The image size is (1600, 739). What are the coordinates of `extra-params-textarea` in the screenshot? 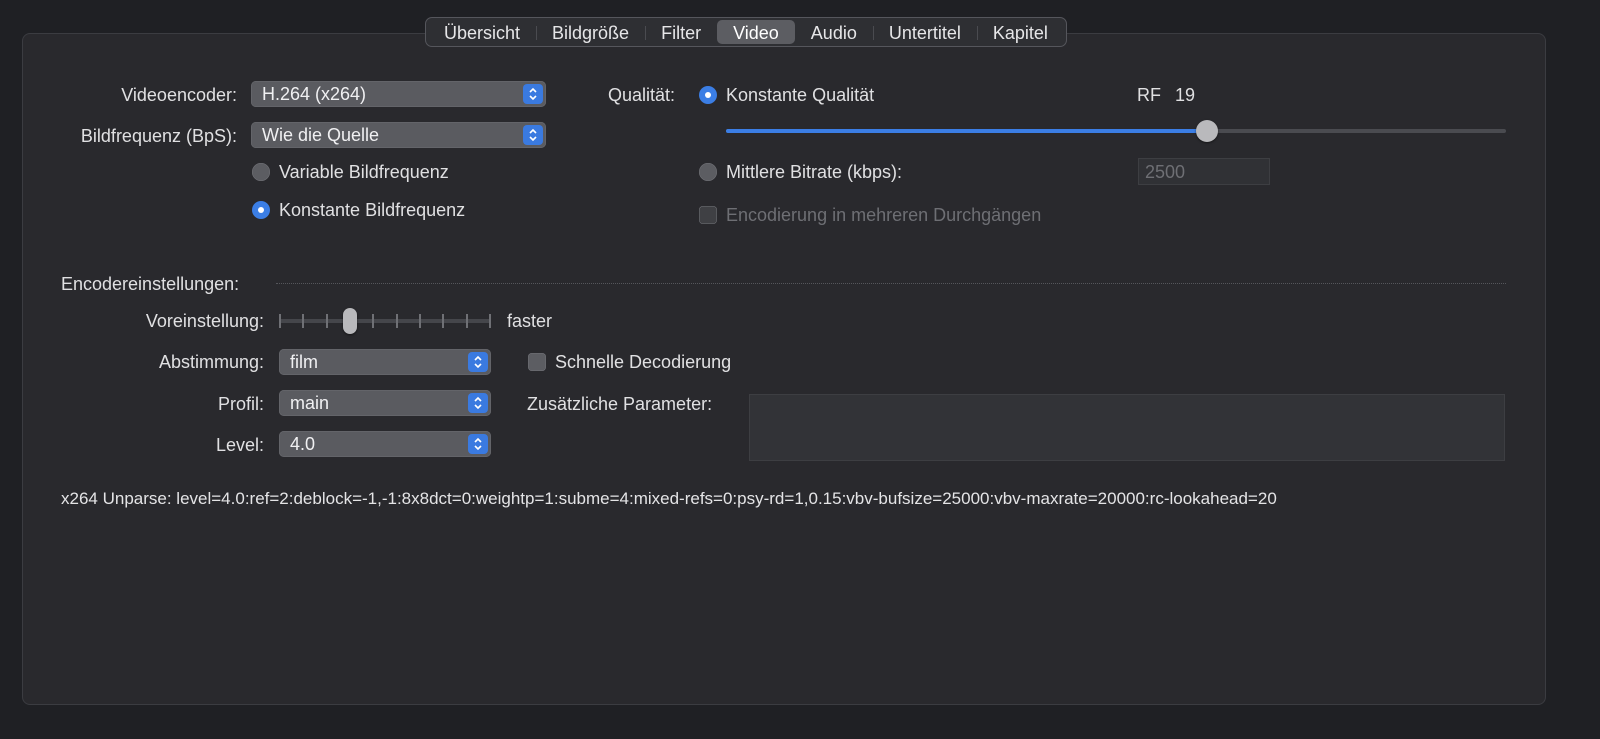 It's located at (1127, 427).